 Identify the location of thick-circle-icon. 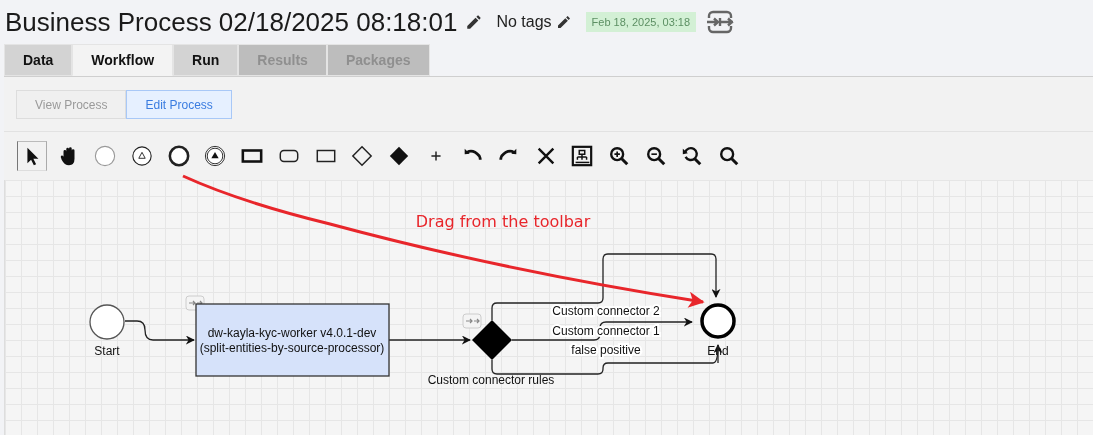
(178, 156).